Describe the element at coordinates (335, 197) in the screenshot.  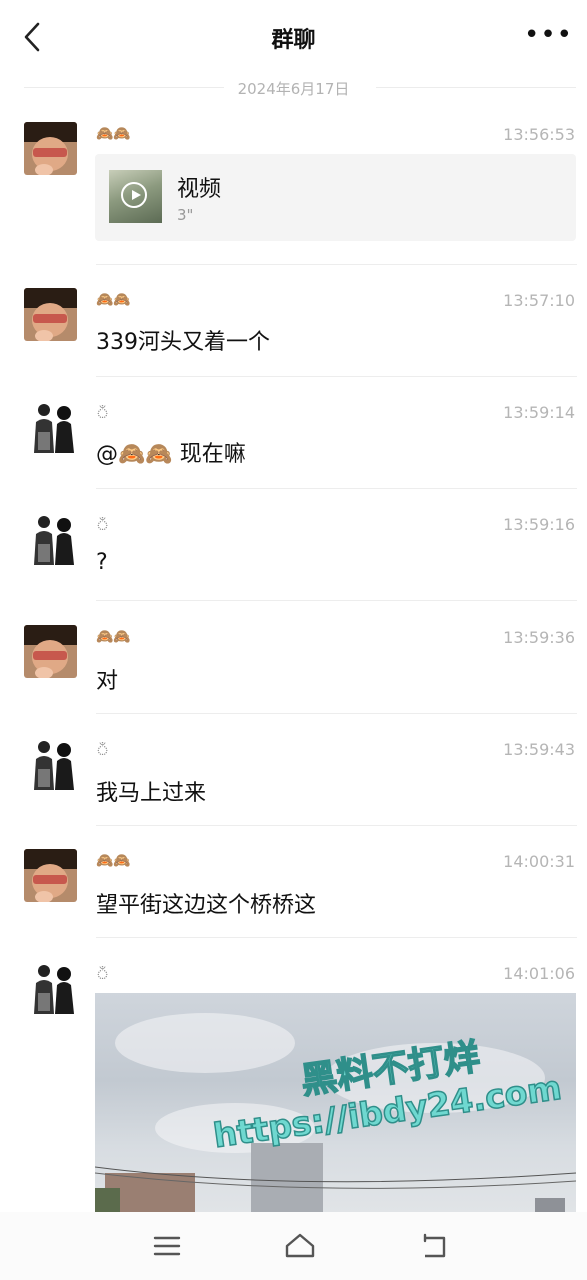
I see `video-message-card: 视频 3"` at that location.